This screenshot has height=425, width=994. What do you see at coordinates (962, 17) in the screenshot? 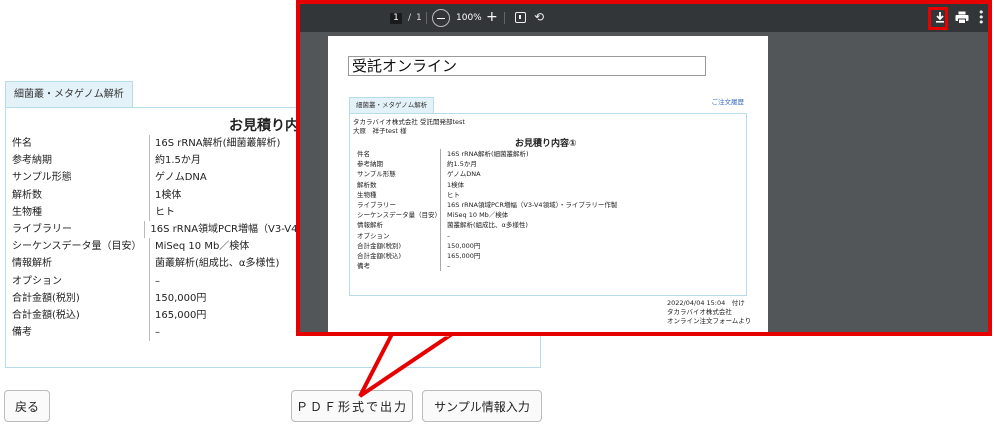
I see `print-icon` at bounding box center [962, 17].